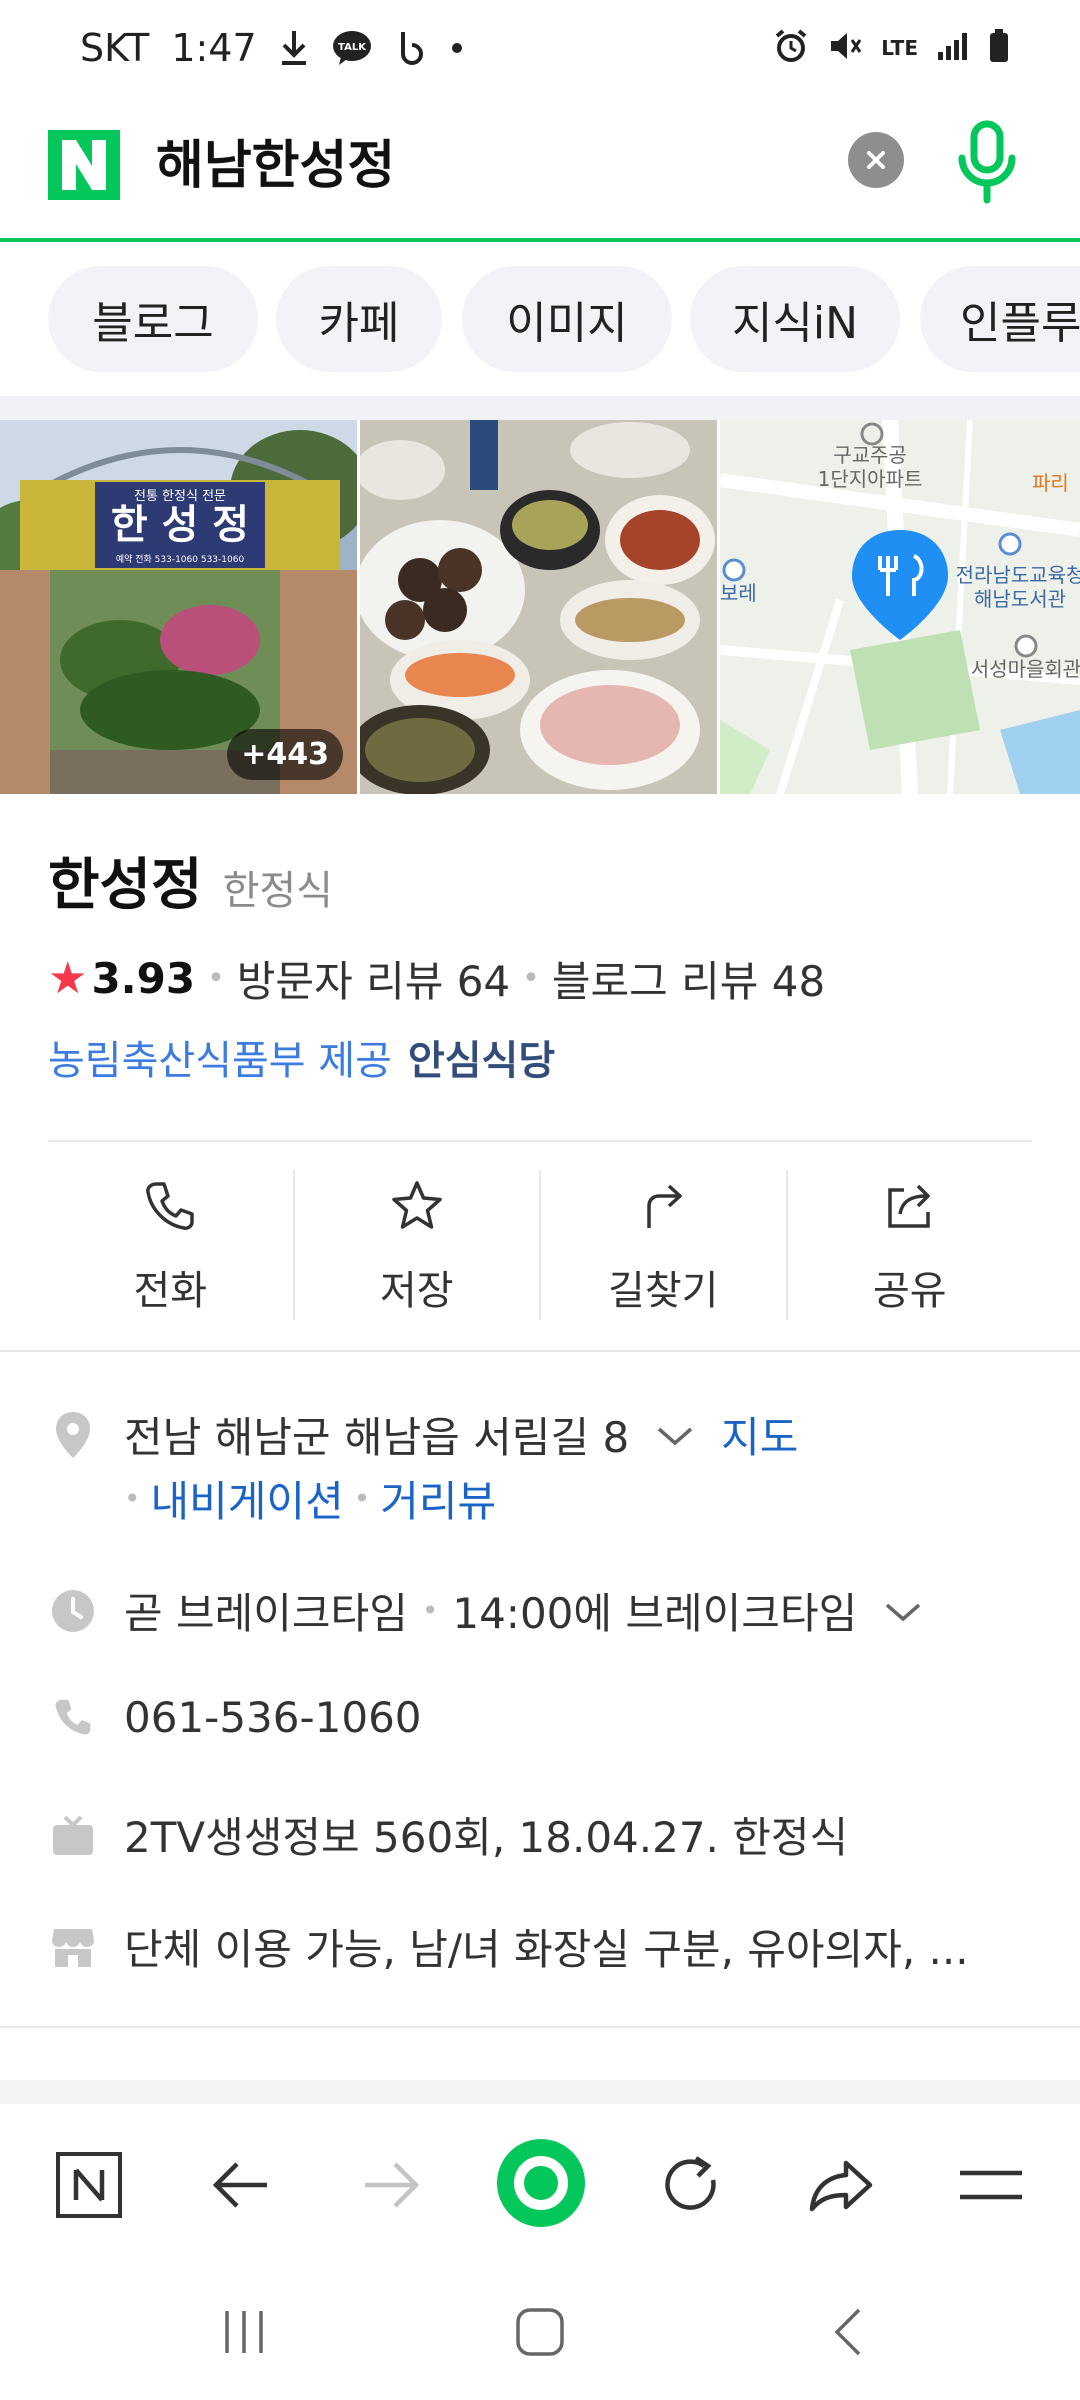  Describe the element at coordinates (953, 48) in the screenshot. I see `signal-icon` at that location.